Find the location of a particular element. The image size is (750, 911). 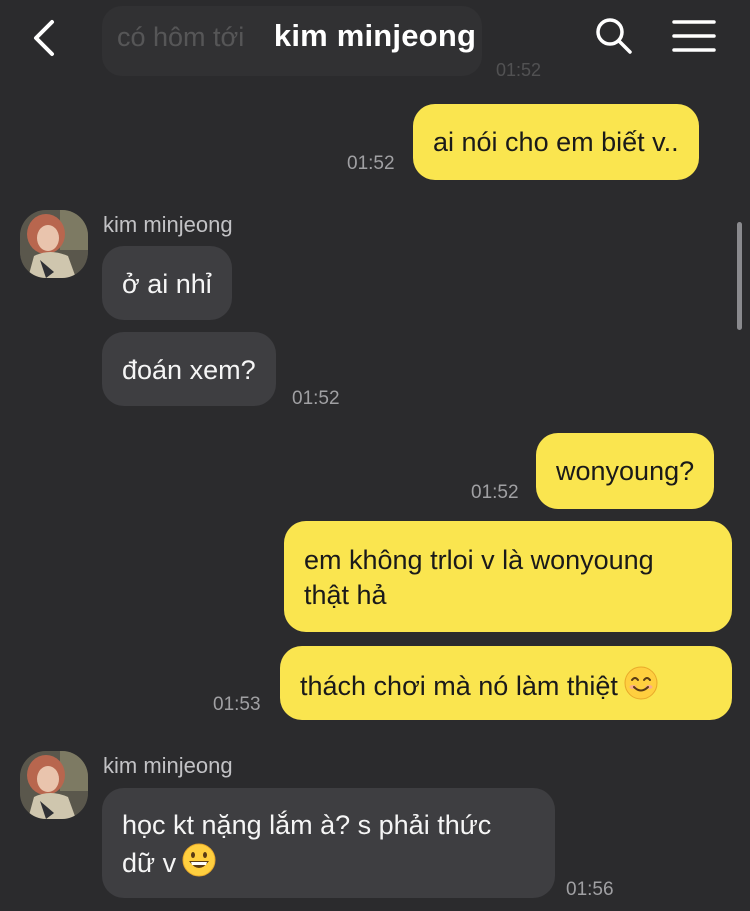

scrolled-message-time: 01:52 is located at coordinates (519, 70).